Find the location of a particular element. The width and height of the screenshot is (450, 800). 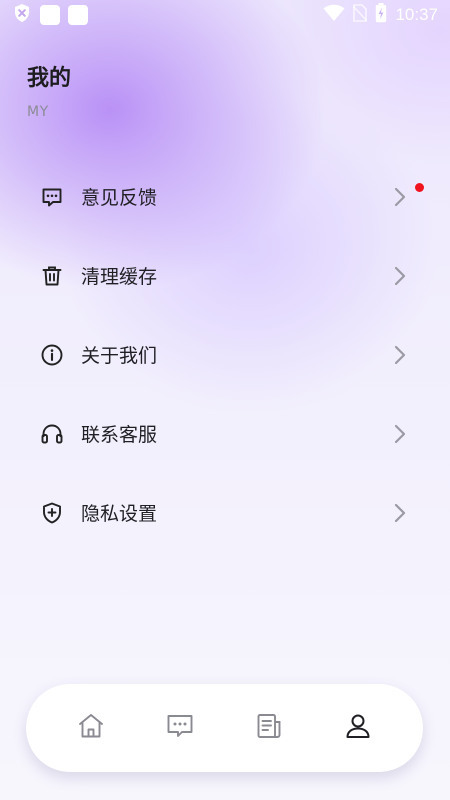

trash-icon is located at coordinates (52, 276).